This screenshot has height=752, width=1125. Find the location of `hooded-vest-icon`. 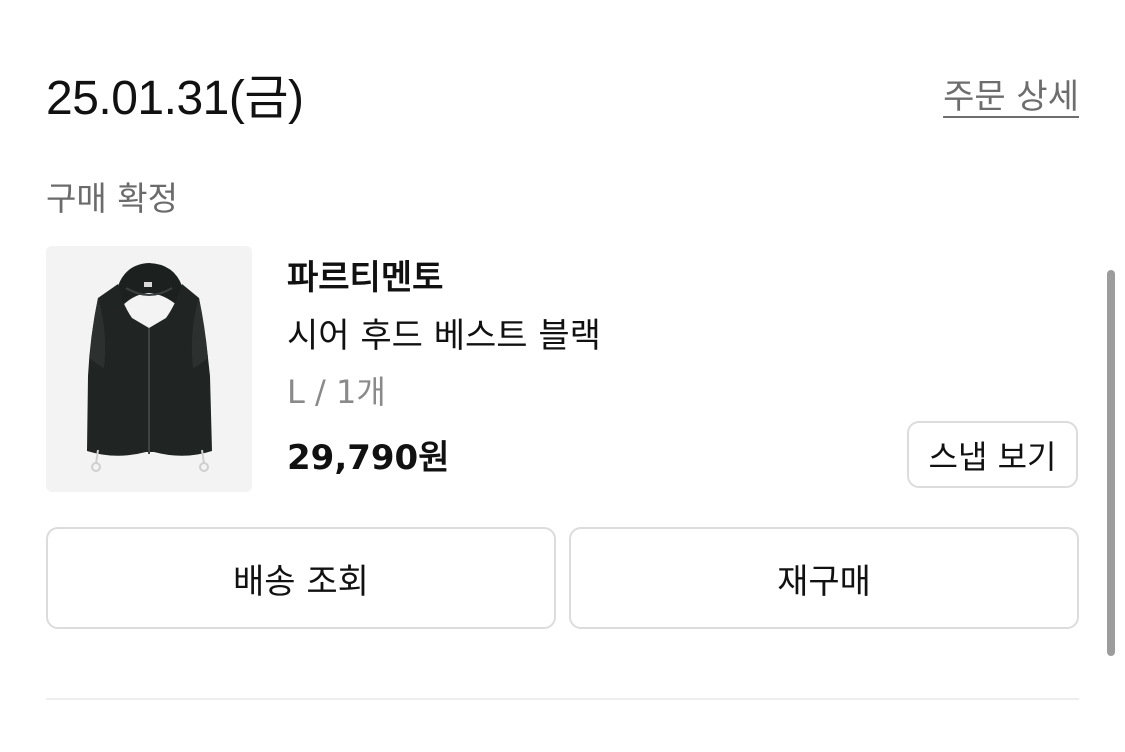

hooded-vest-icon is located at coordinates (149, 367).